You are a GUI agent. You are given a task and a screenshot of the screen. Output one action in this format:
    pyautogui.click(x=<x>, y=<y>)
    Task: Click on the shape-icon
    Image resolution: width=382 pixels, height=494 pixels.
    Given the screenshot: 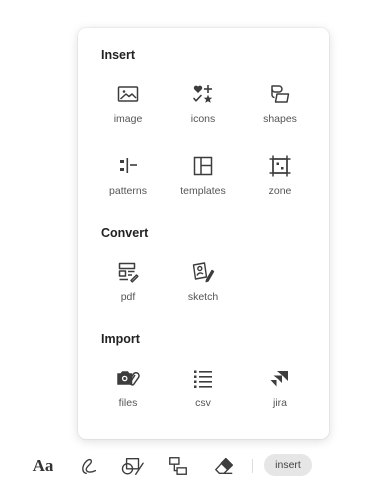 What is the action you would take?
    pyautogui.click(x=133, y=466)
    